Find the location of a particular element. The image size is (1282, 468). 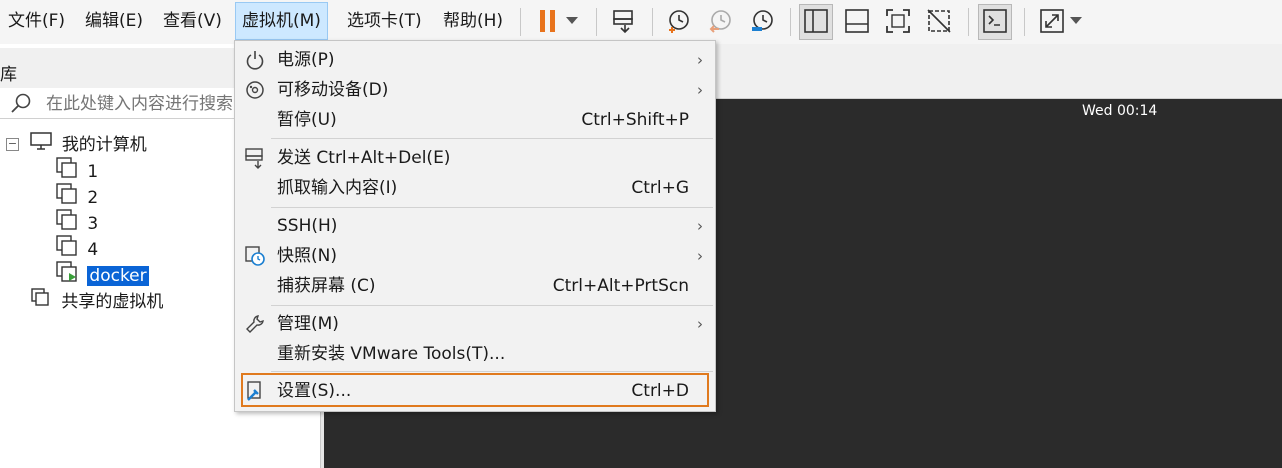

tree-label: 3 is located at coordinates (93, 223).